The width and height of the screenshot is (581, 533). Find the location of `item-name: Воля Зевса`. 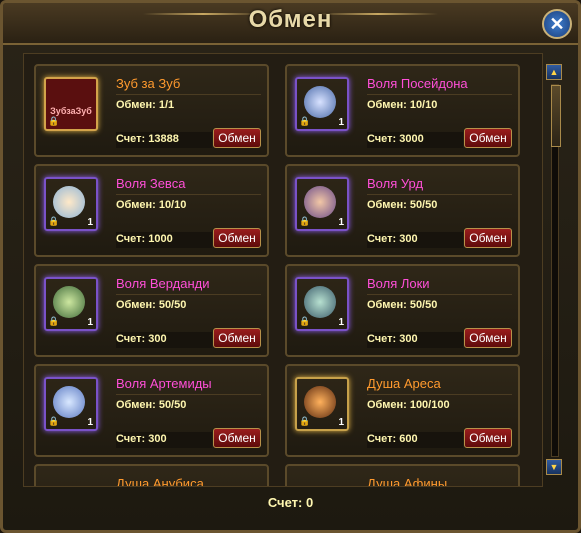

item-name: Воля Зевса is located at coordinates (151, 183).